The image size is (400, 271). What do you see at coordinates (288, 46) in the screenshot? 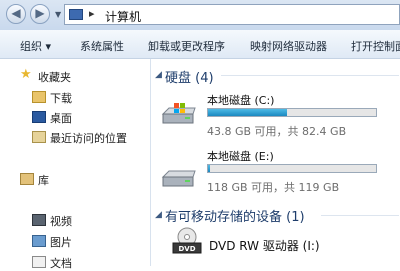
I see `map-network-drive-button: 映射网络驱动器` at bounding box center [288, 46].